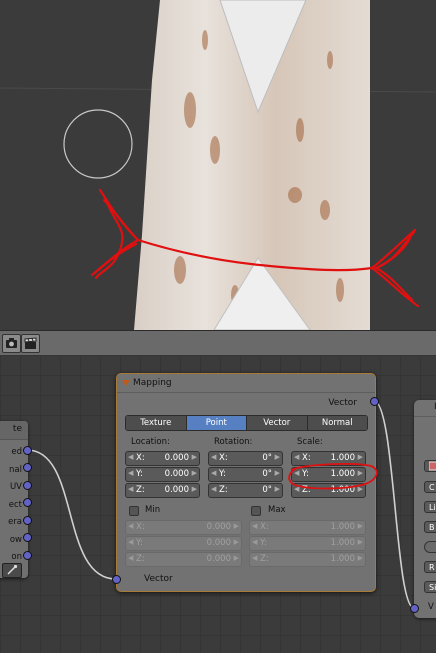  I want to click on output-label: era, so click(15, 522).